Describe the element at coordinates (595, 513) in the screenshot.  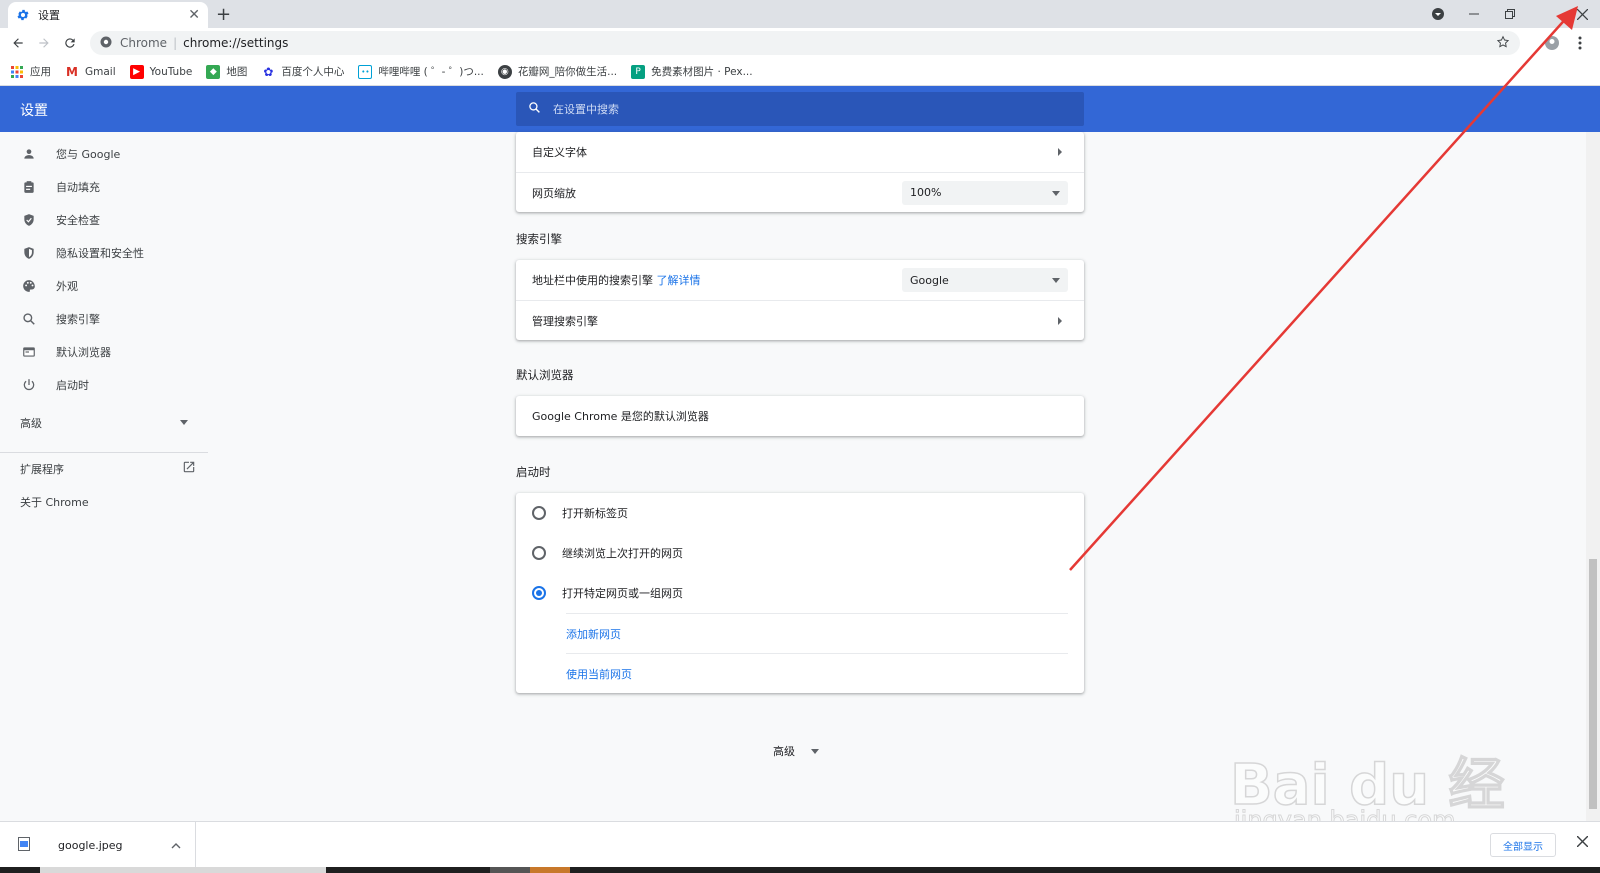
I see `startup-option-label: 打开新标签页` at that location.